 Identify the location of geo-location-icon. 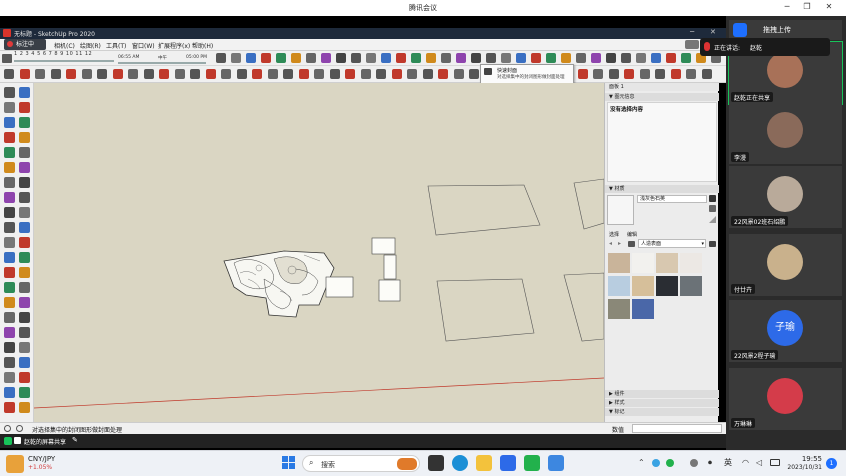
(7, 428).